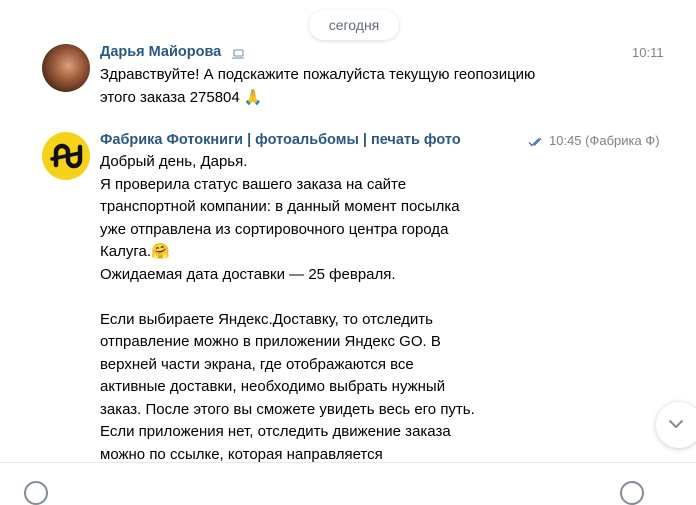 The width and height of the screenshot is (696, 505). What do you see at coordinates (648, 52) in the screenshot?
I see `message-time: 10:11` at bounding box center [648, 52].